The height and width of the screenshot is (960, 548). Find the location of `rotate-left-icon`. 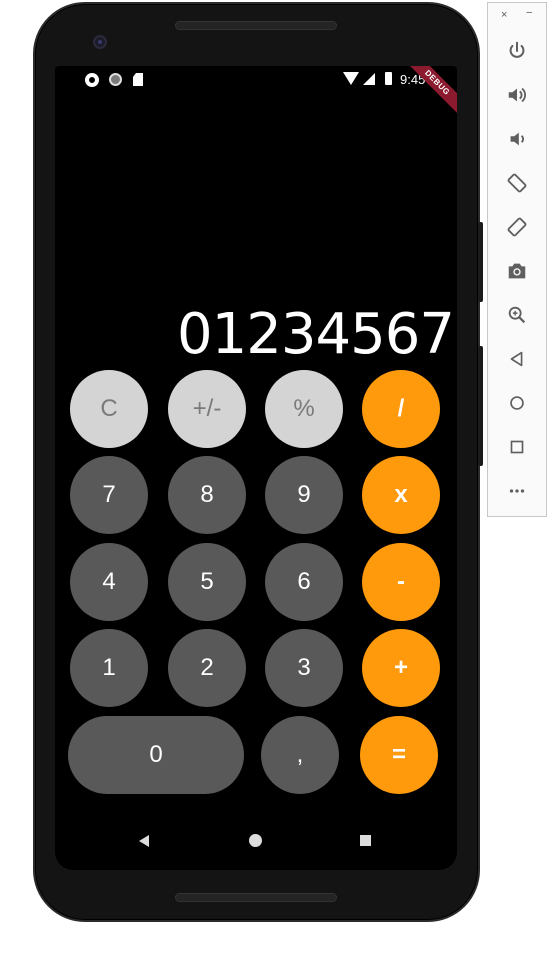

rotate-left-icon is located at coordinates (517, 183).